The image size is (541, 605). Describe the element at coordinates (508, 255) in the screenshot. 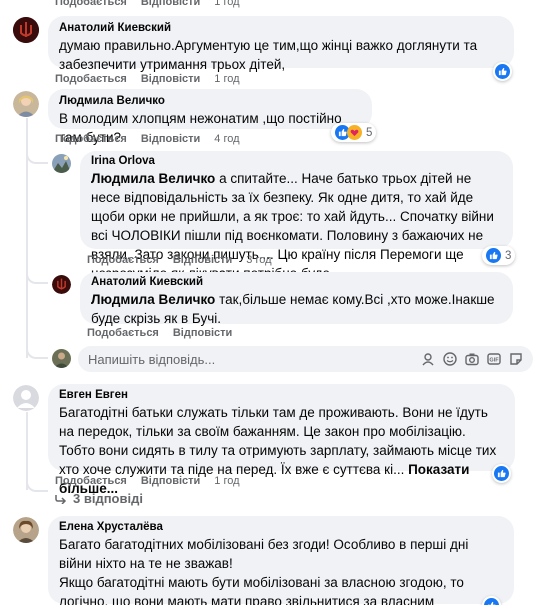

I see `reaction-count: 3` at that location.